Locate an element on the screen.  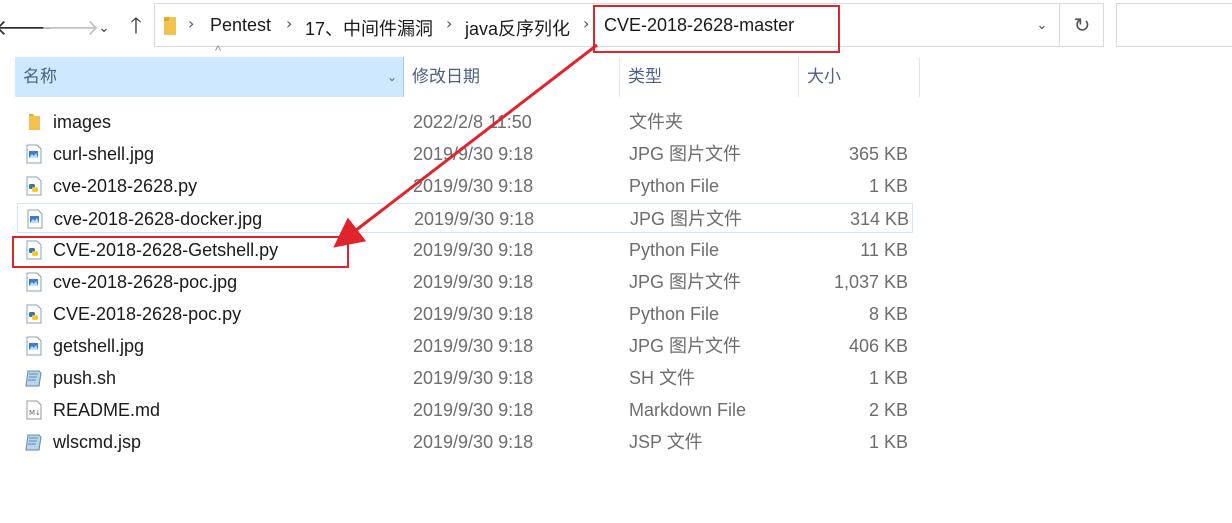
file-size: 314 KB is located at coordinates (879, 219).